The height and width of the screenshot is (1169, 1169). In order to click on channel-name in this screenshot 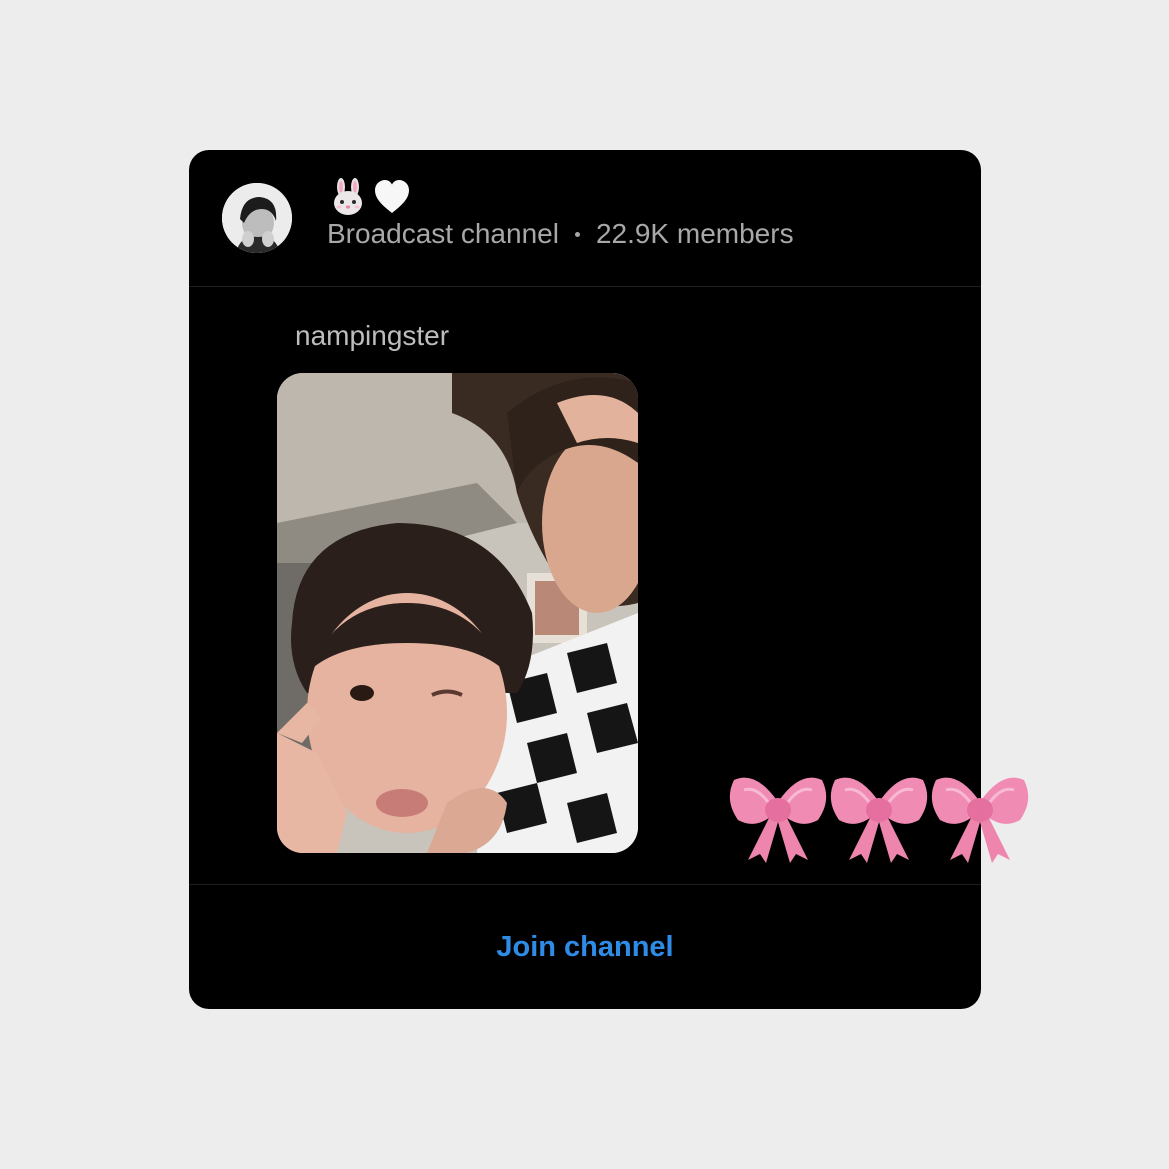, I will do `click(370, 197)`.